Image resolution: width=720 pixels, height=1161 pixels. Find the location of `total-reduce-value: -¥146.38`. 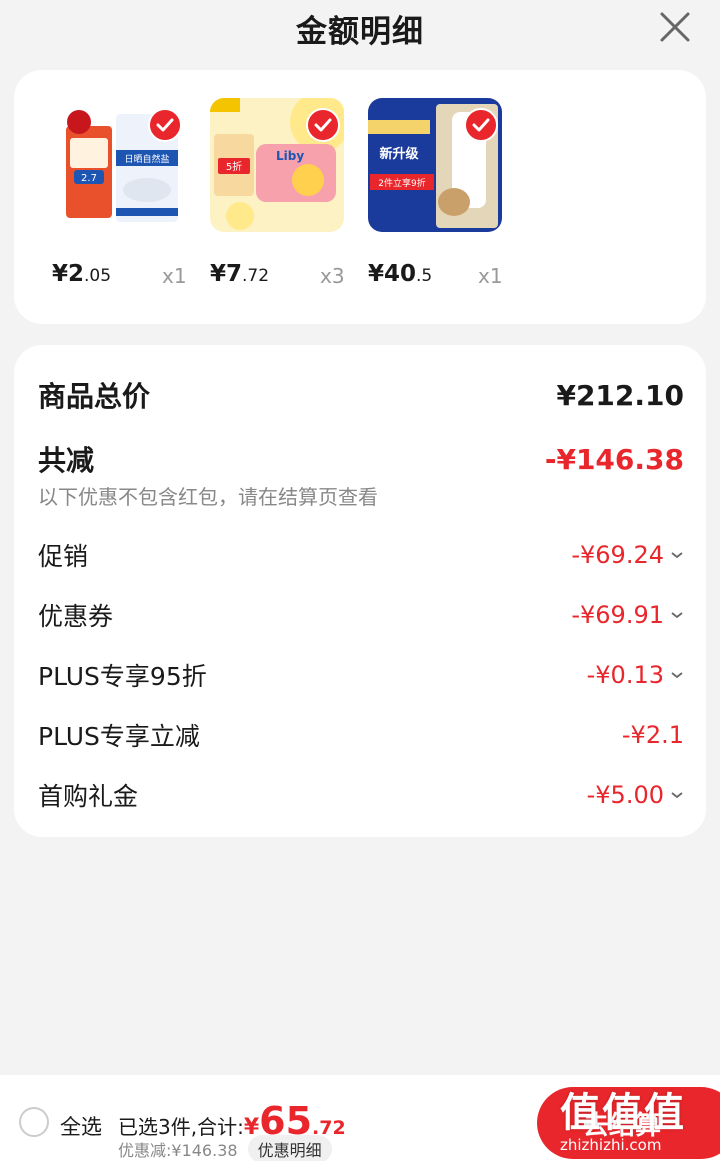

total-reduce-value: -¥146.38 is located at coordinates (614, 459).